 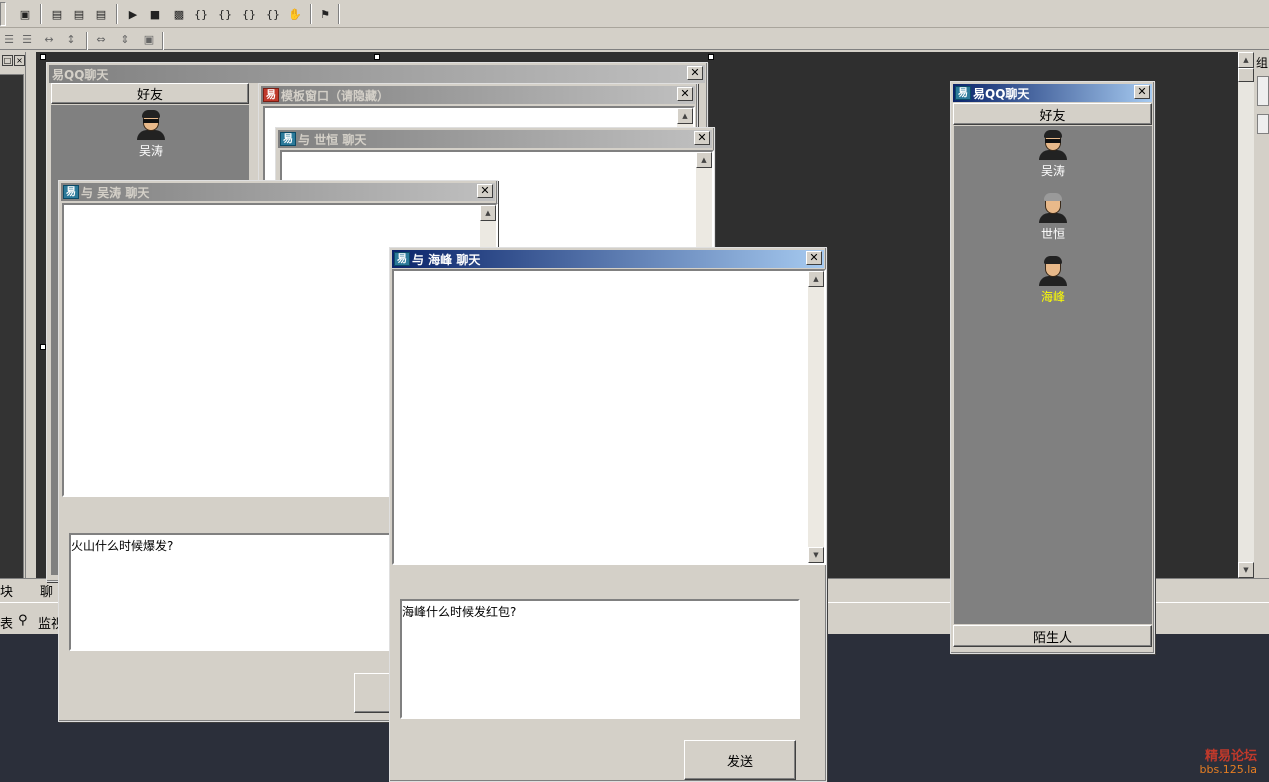 I want to click on right-panel-label: 组, so click(x=1262, y=63).